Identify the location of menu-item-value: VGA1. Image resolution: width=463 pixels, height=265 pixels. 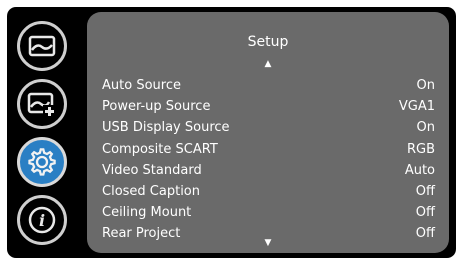
(416, 107).